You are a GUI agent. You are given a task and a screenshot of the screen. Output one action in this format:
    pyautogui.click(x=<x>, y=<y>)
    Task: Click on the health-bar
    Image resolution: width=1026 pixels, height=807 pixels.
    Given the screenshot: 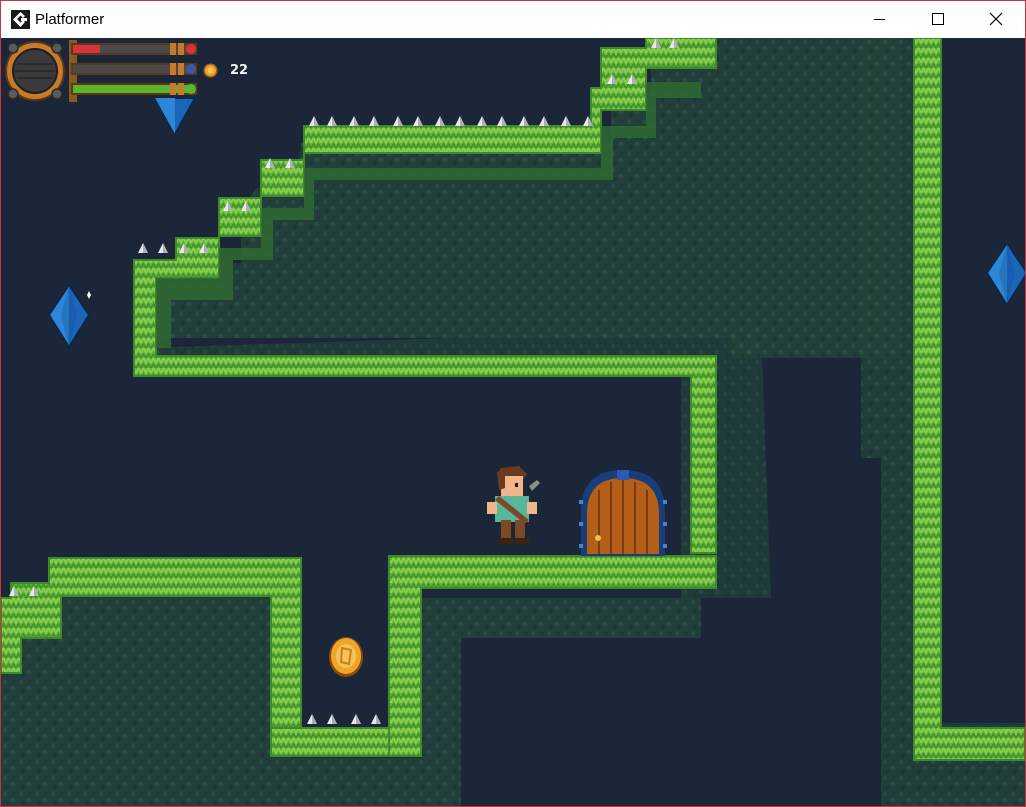 What is the action you would take?
    pyautogui.click(x=134, y=49)
    